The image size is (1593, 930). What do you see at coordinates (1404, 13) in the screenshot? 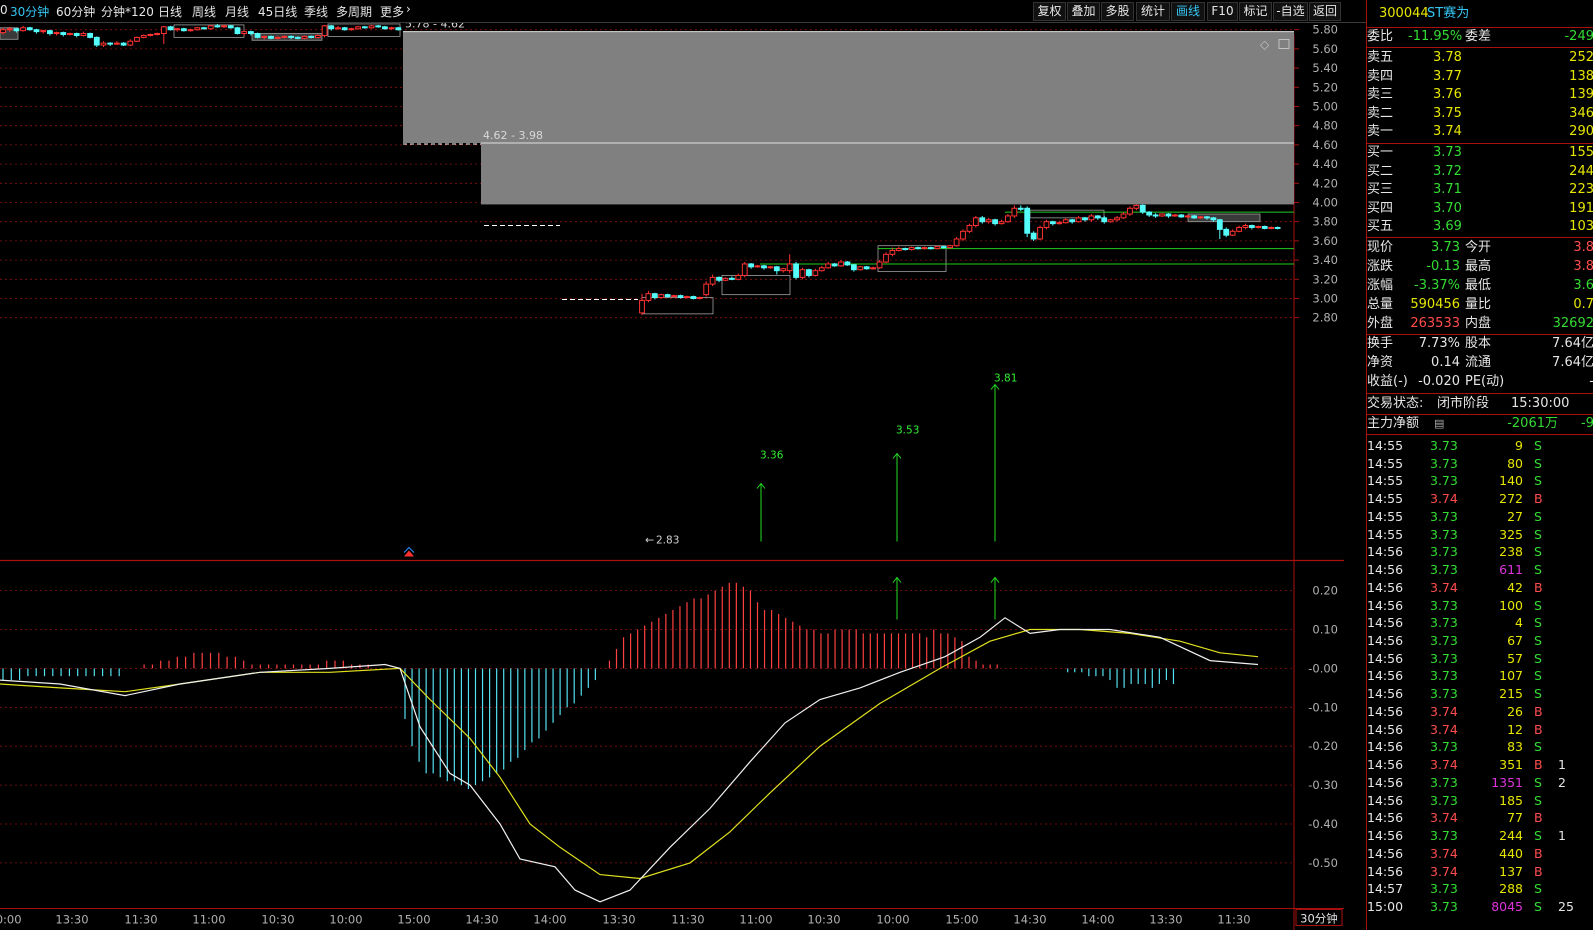
I see `stock-code: 300044` at bounding box center [1404, 13].